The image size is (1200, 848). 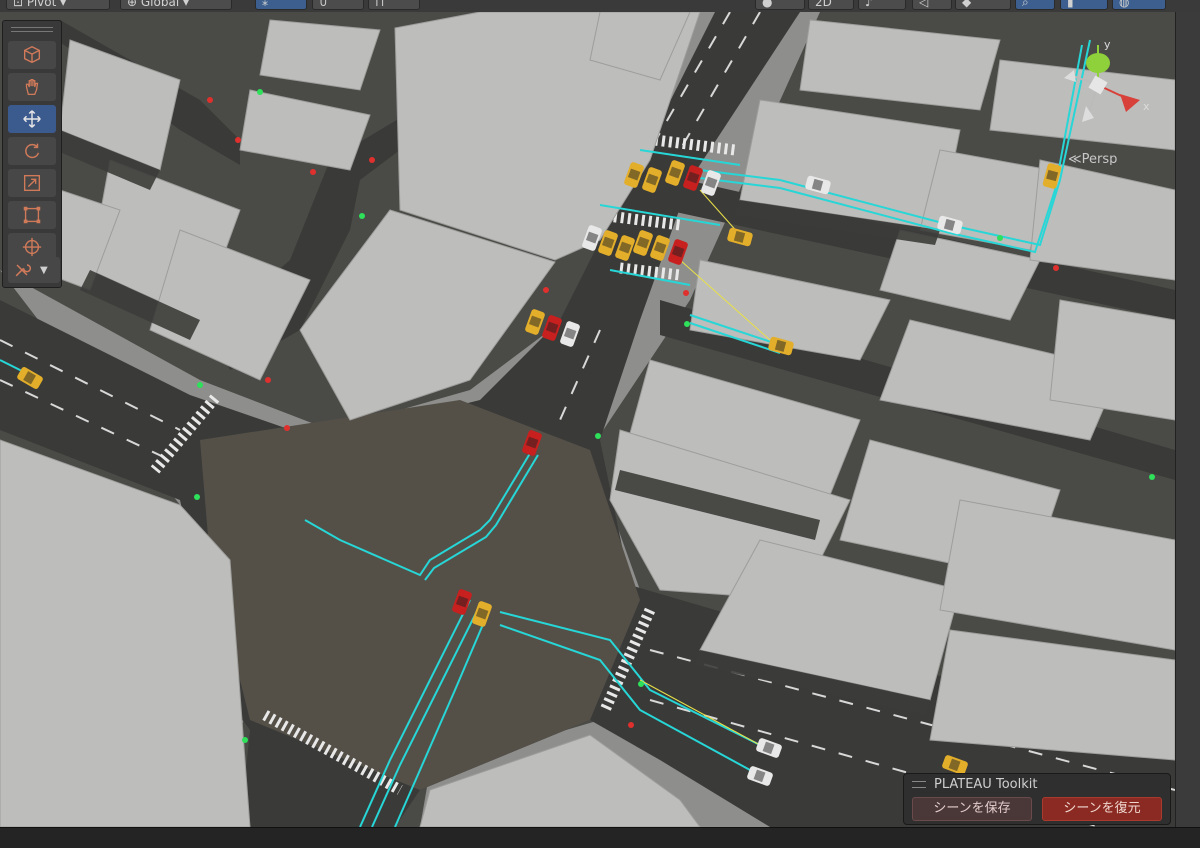 What do you see at coordinates (600, 837) in the screenshot?
I see `status-bar` at bounding box center [600, 837].